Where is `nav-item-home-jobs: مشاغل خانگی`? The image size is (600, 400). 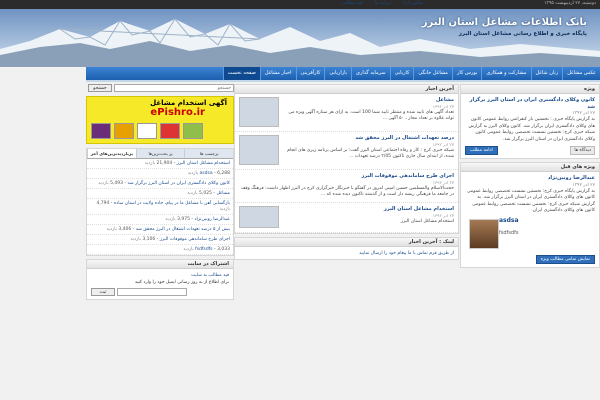
nav-item-home-jobs: مشاغل خانگی is located at coordinates (432, 73).